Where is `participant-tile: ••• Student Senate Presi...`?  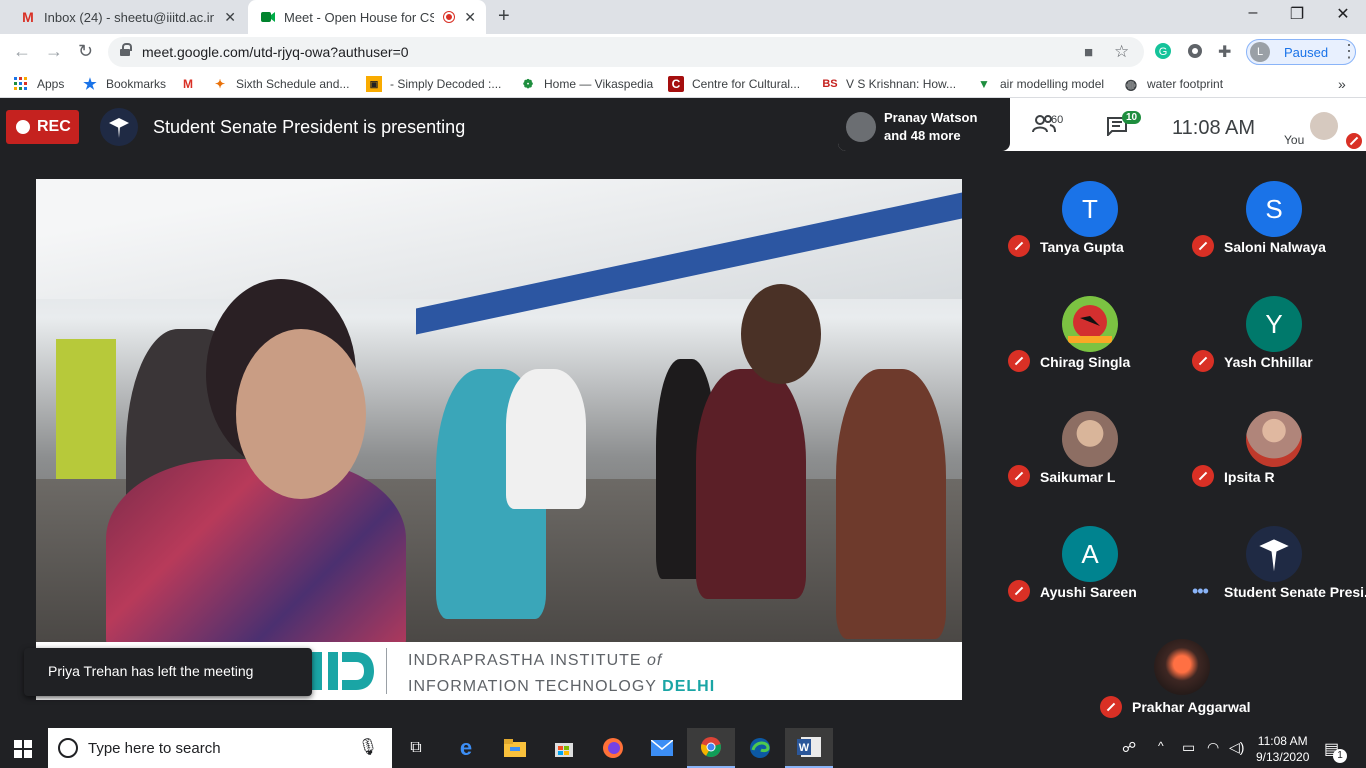
participant-tile: ••• Student Senate Presi... is located at coordinates (1274, 556).